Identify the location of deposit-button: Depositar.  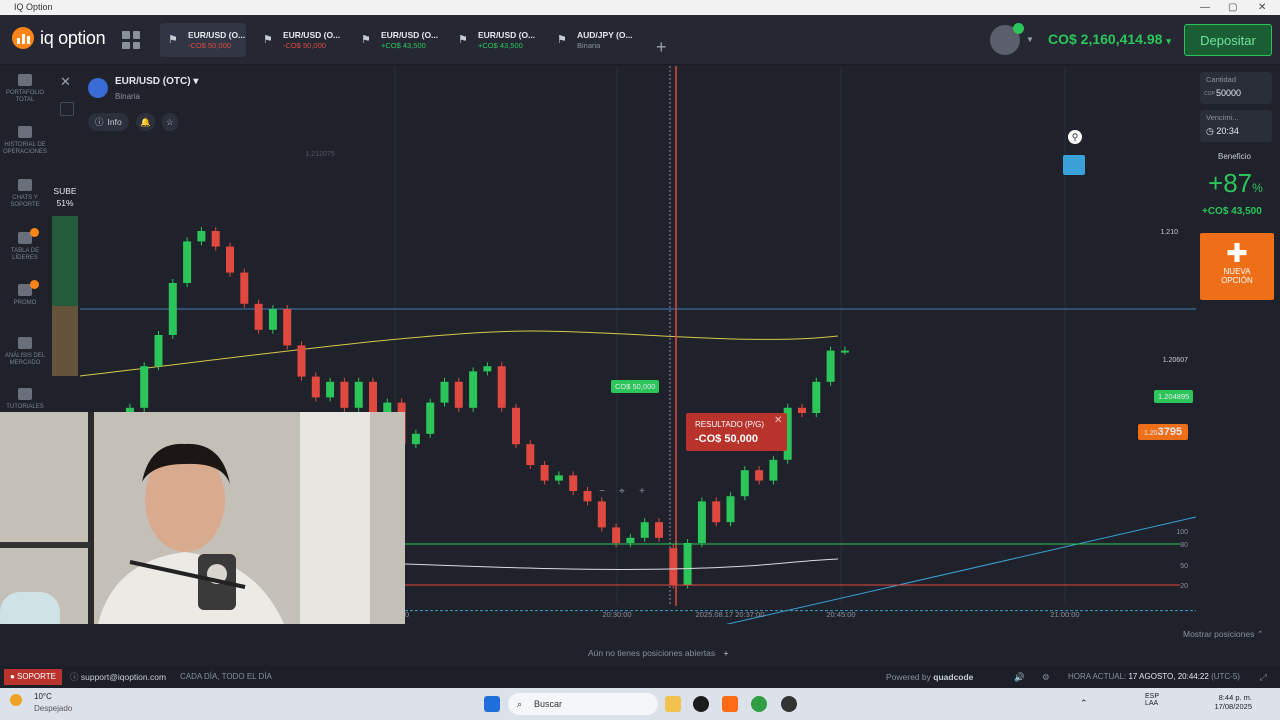
(1228, 40).